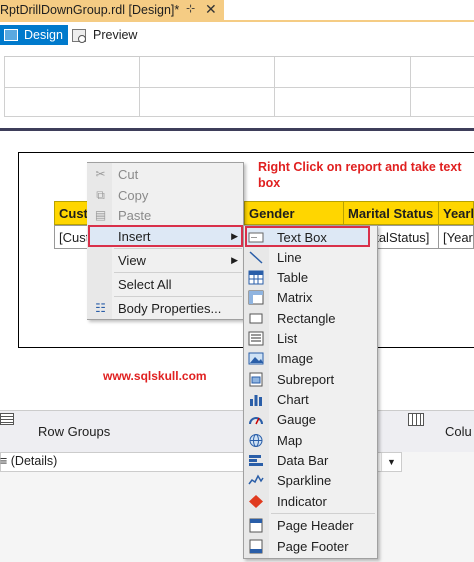 The width and height of the screenshot is (474, 562). What do you see at coordinates (297, 419) in the screenshot?
I see `submenu-item-label: Gauge` at bounding box center [297, 419].